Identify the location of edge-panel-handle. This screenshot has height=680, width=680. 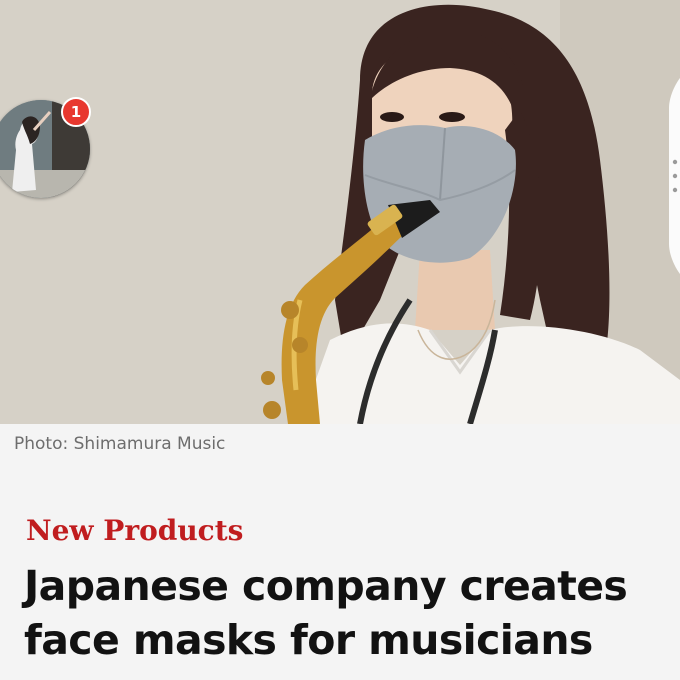
(673, 176).